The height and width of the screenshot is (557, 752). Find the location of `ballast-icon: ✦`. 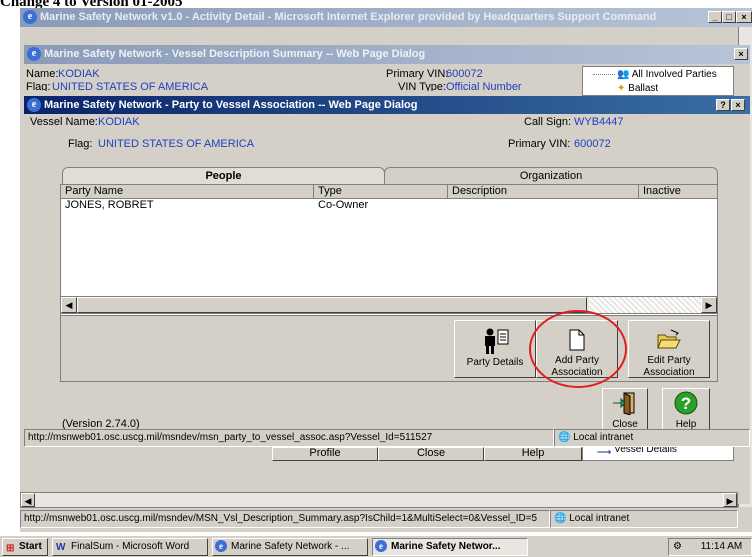

ballast-icon: ✦ is located at coordinates (621, 88).